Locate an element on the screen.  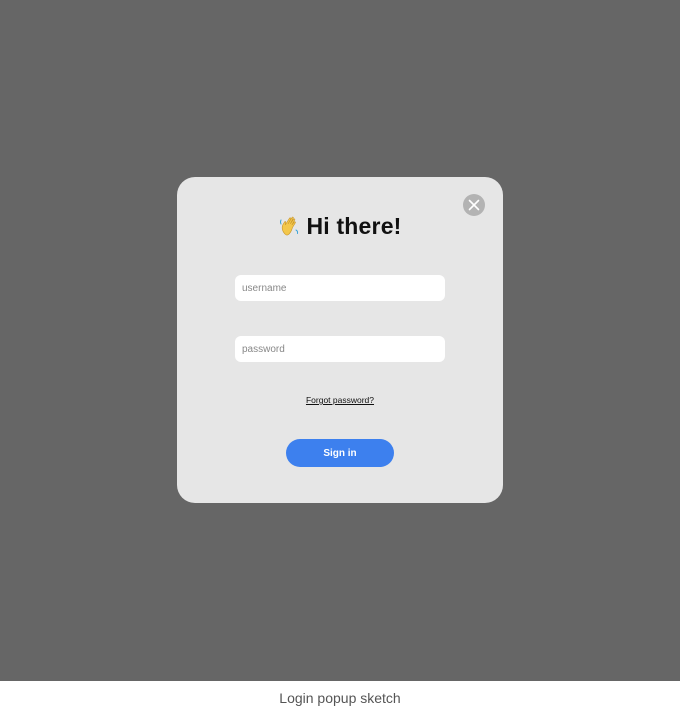
popup-title: Hi there! is located at coordinates (354, 225).